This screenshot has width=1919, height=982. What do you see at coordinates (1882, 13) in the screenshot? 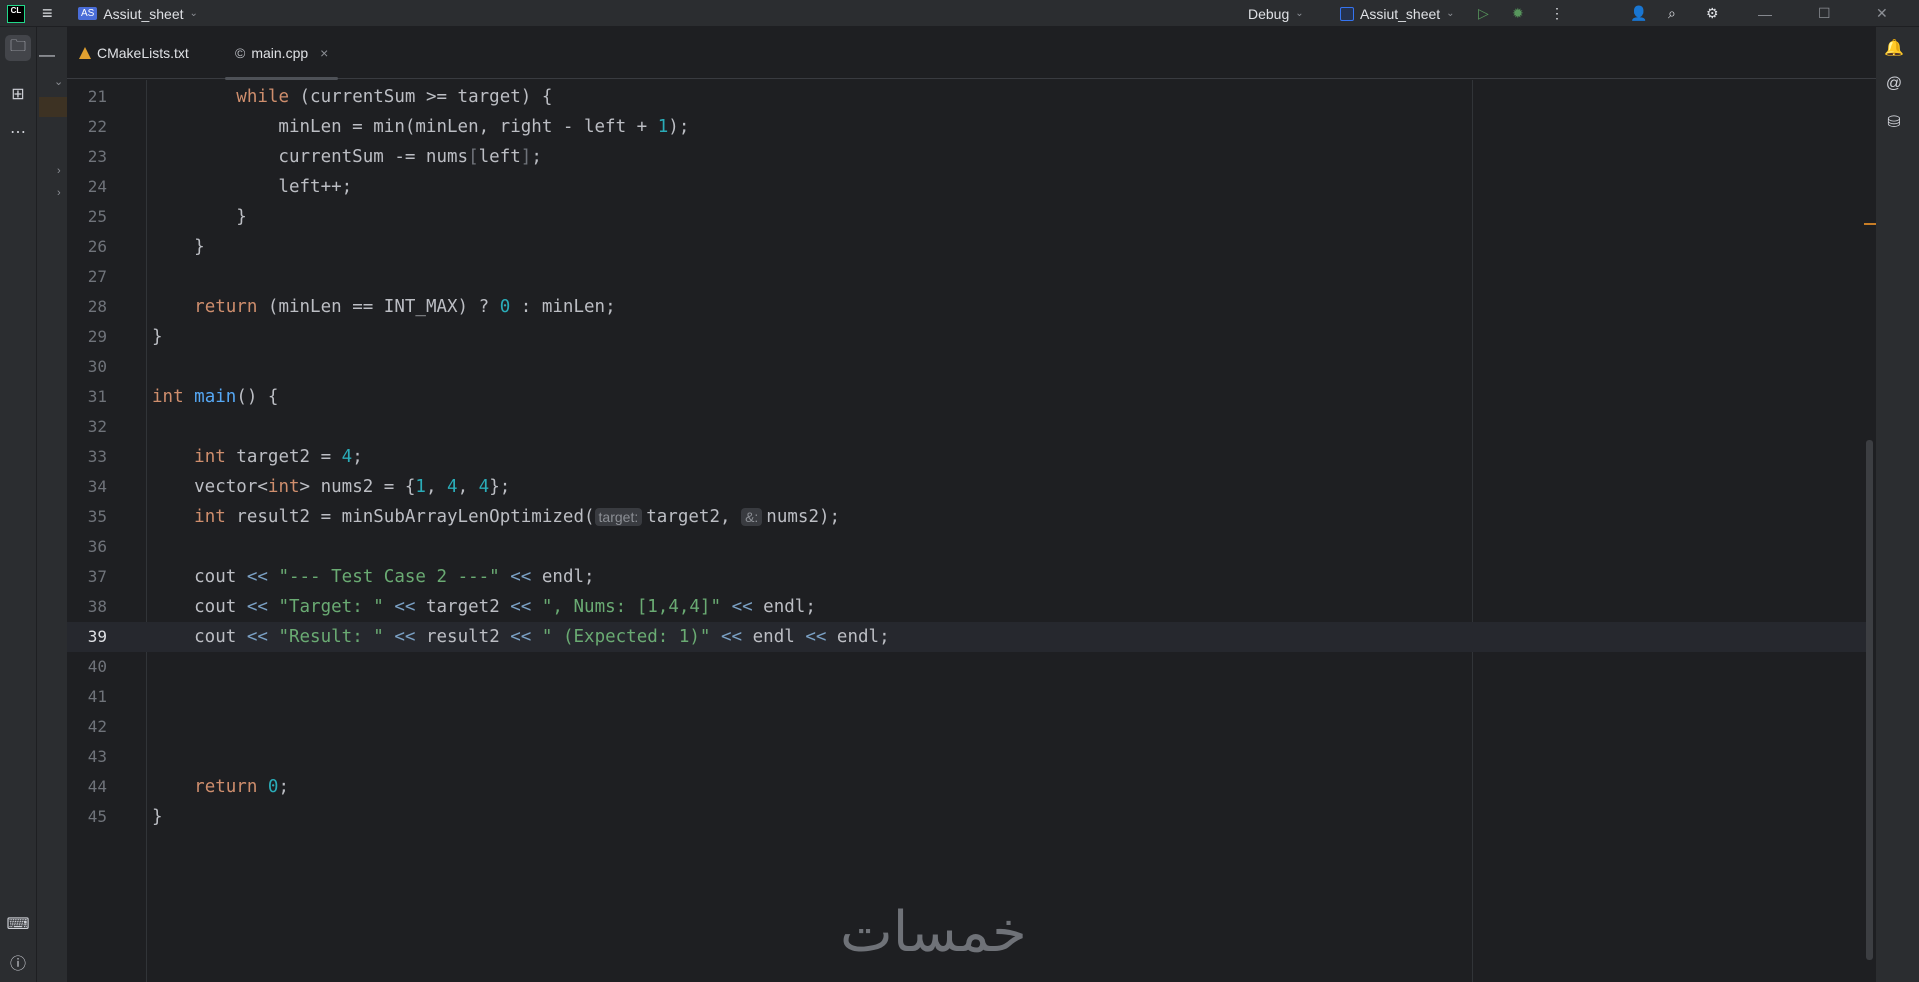
I see `close-window-icon: ✕` at bounding box center [1882, 13].